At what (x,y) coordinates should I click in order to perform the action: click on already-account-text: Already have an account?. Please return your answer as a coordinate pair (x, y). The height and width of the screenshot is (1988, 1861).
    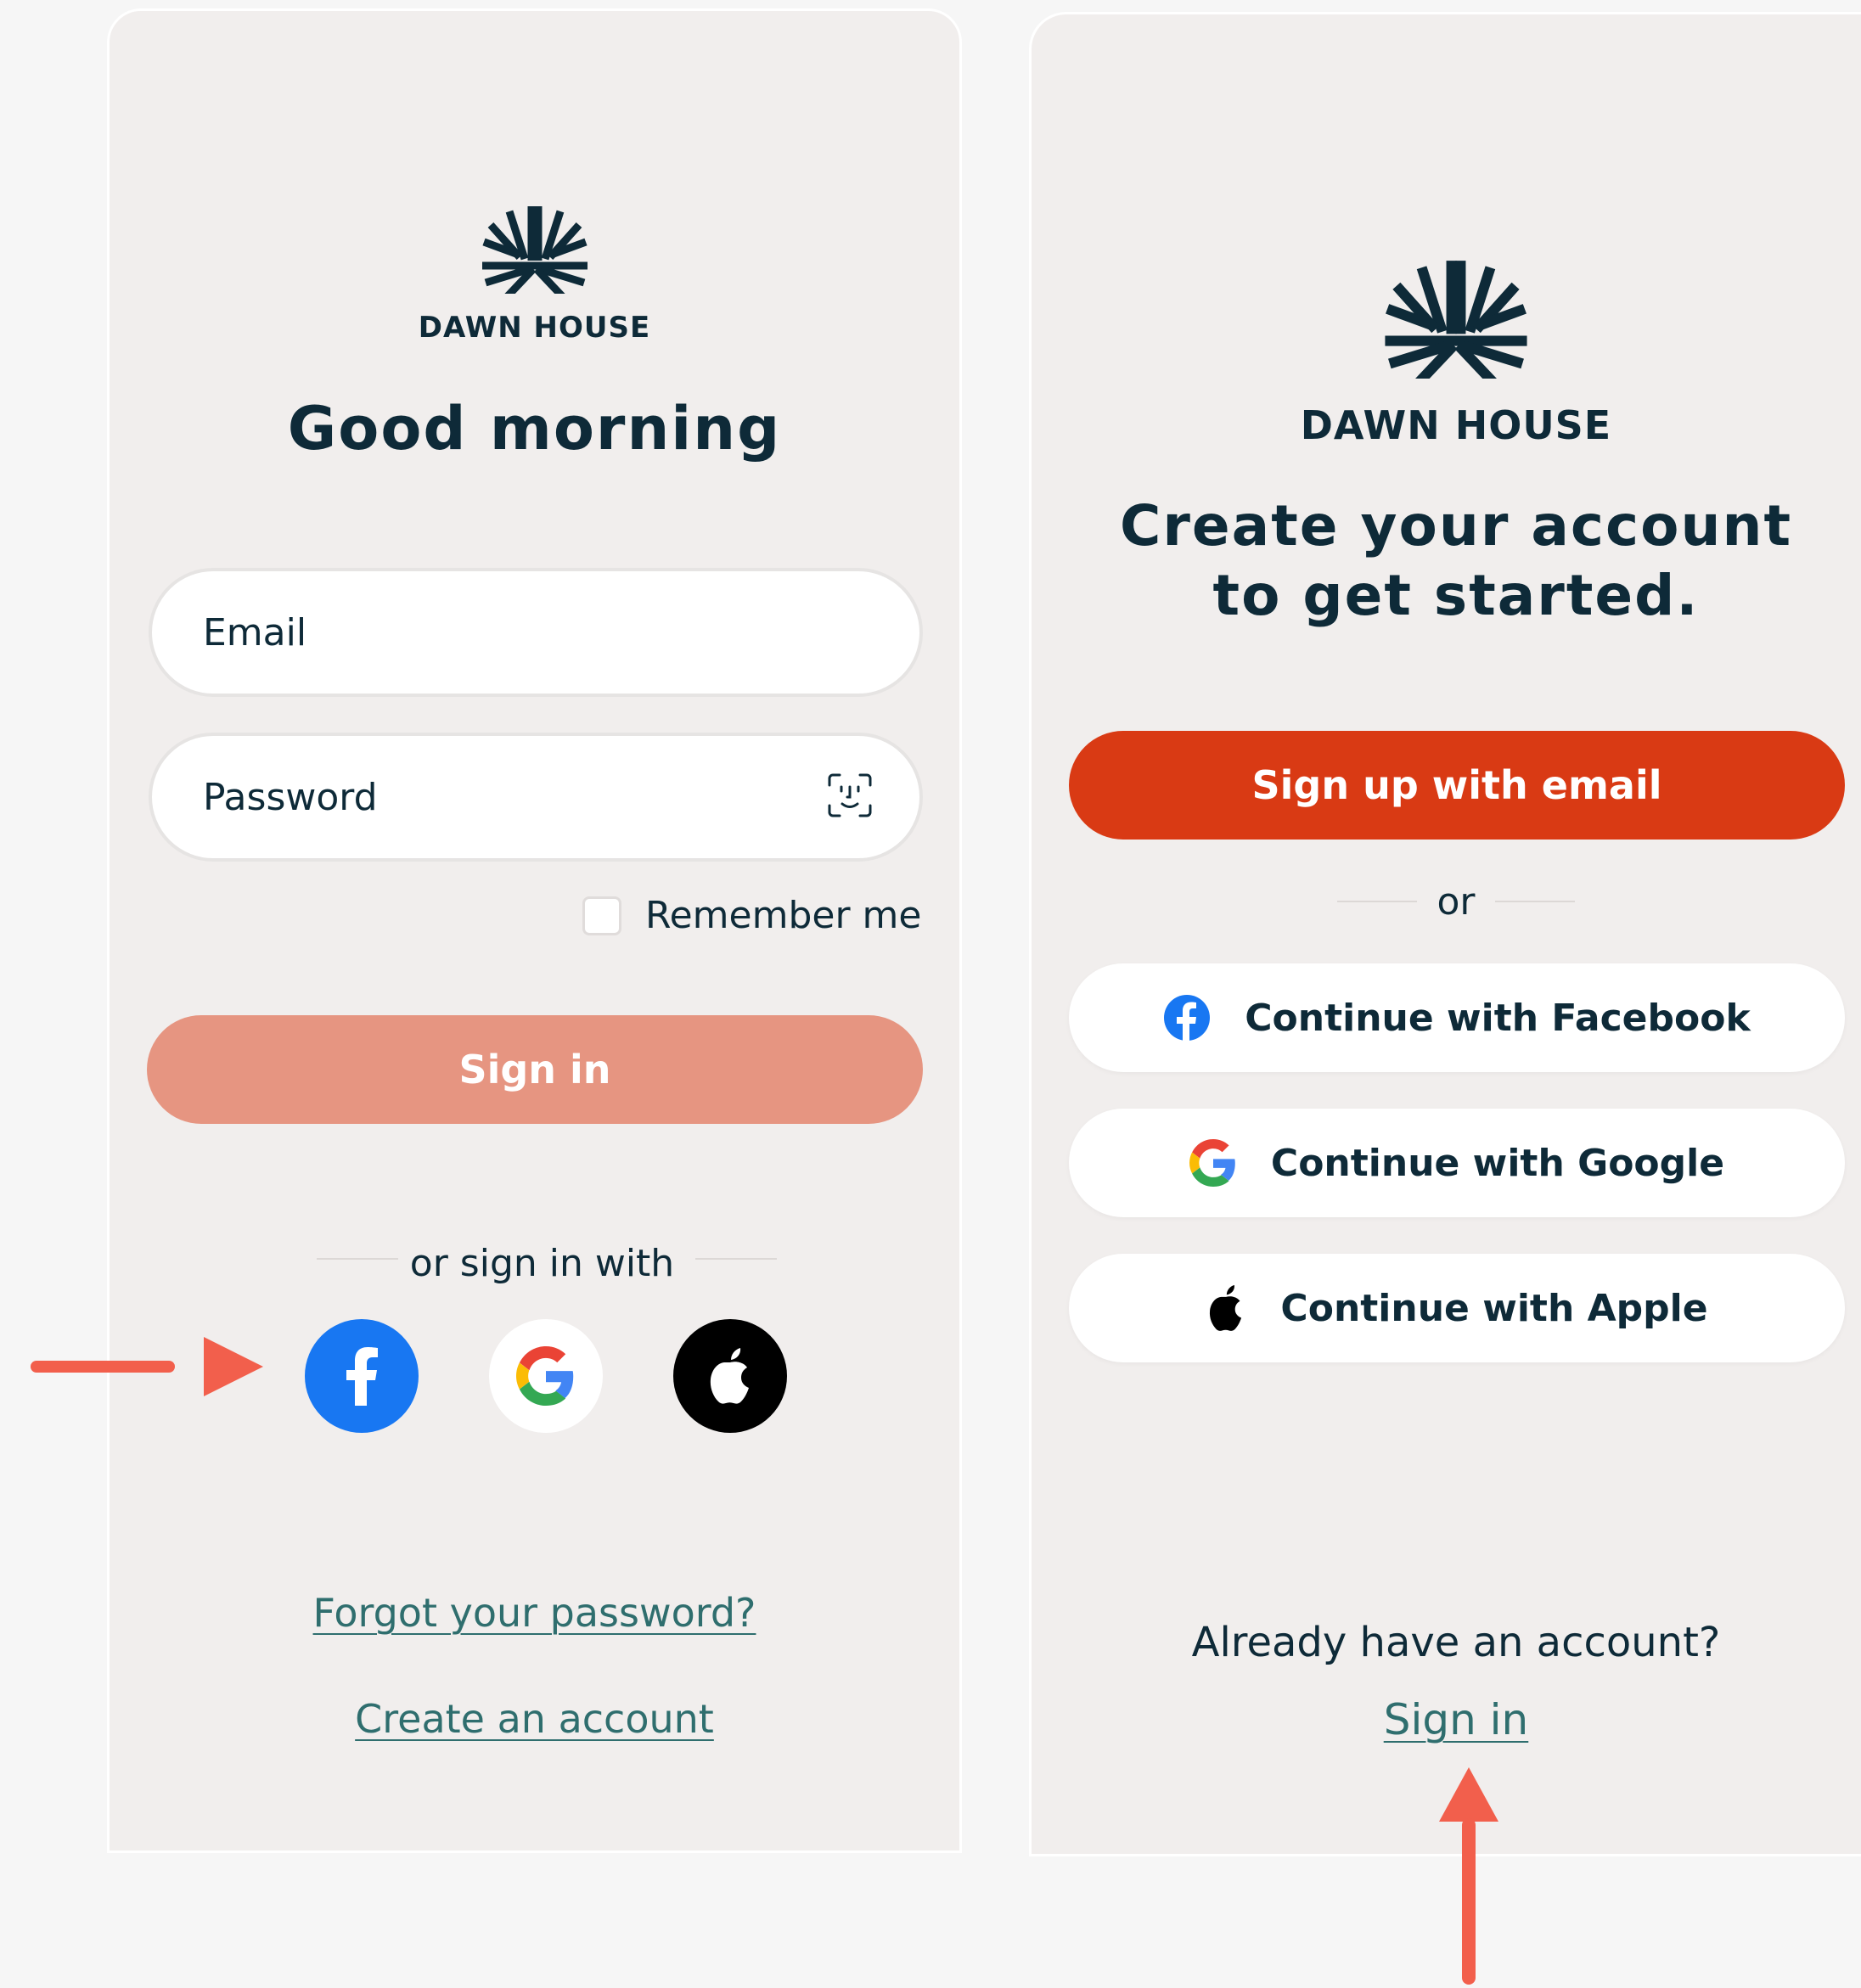
    Looking at the image, I should click on (1456, 1642).